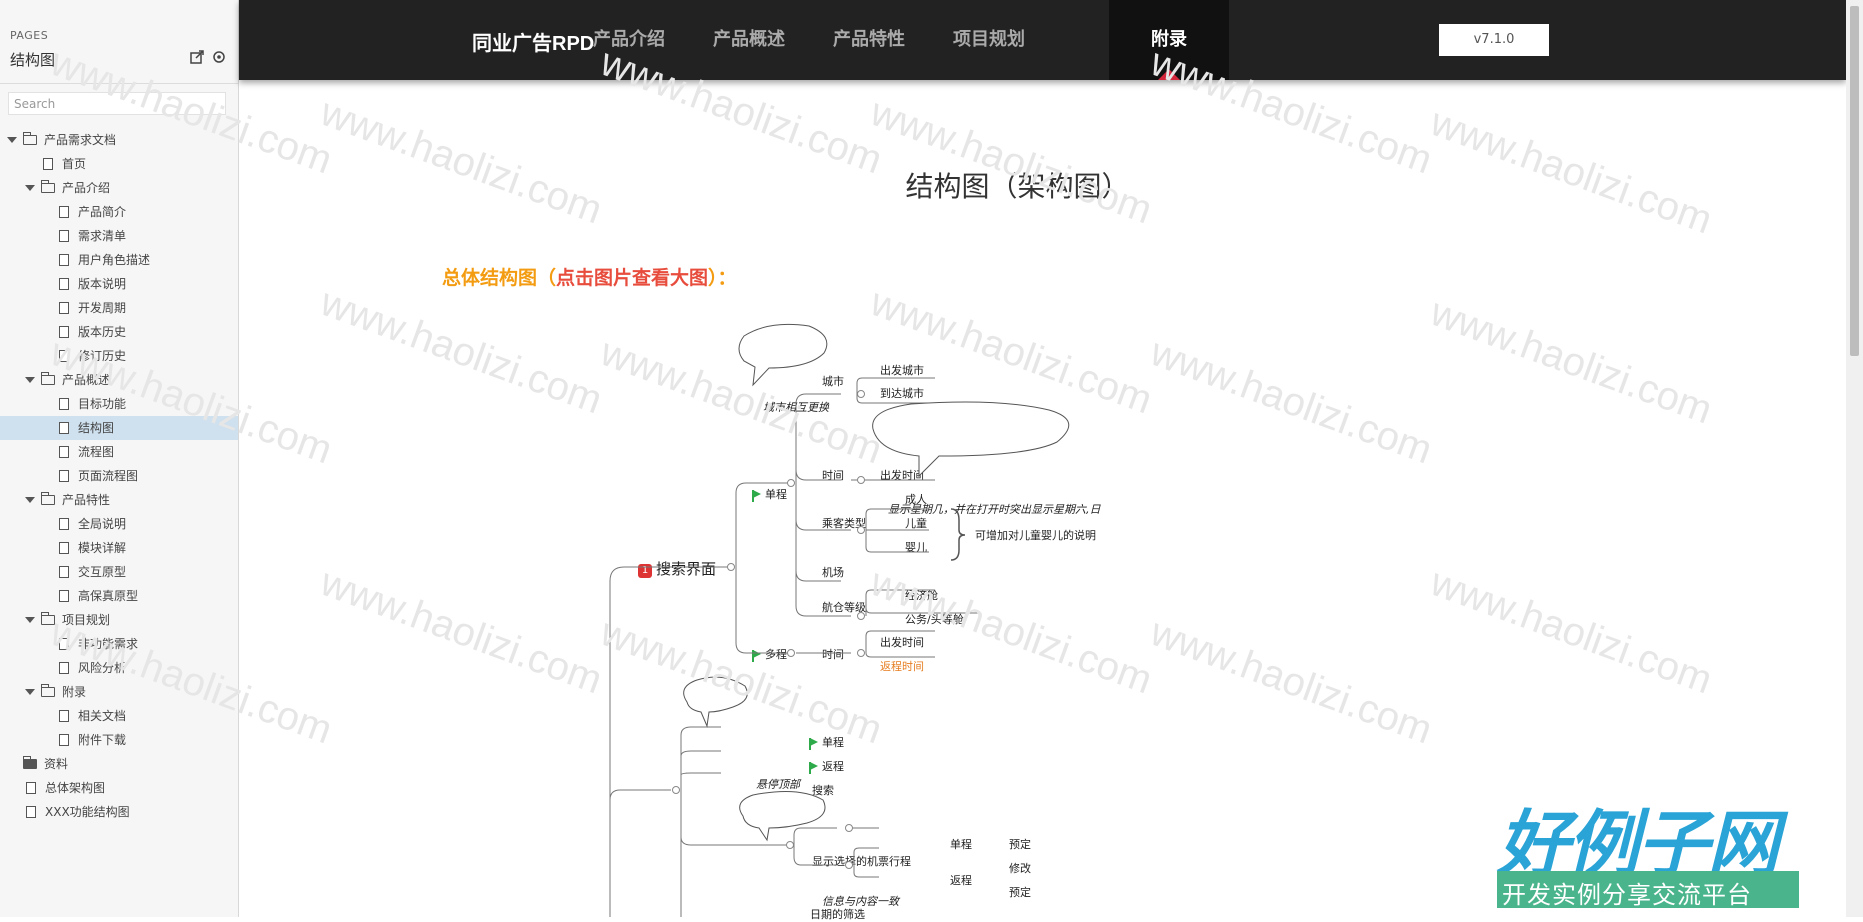 Image resolution: width=1863 pixels, height=922 pixels. I want to click on scrollbar-thumb, so click(1854, 181).